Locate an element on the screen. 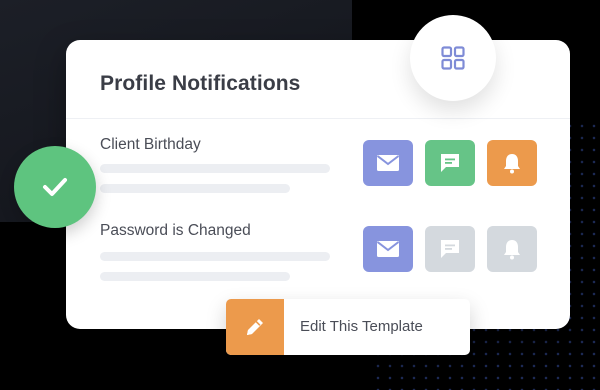  edit-template-button: Edit This Template is located at coordinates (348, 327).